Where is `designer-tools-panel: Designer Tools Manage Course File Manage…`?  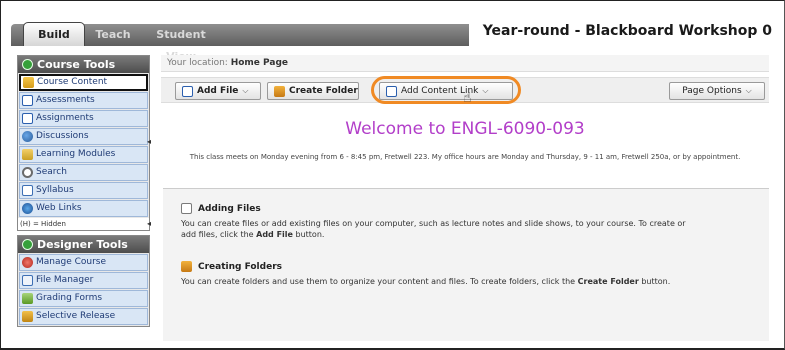
designer-tools-panel: Designer Tools Manage Course File Manage… is located at coordinates (83, 281).